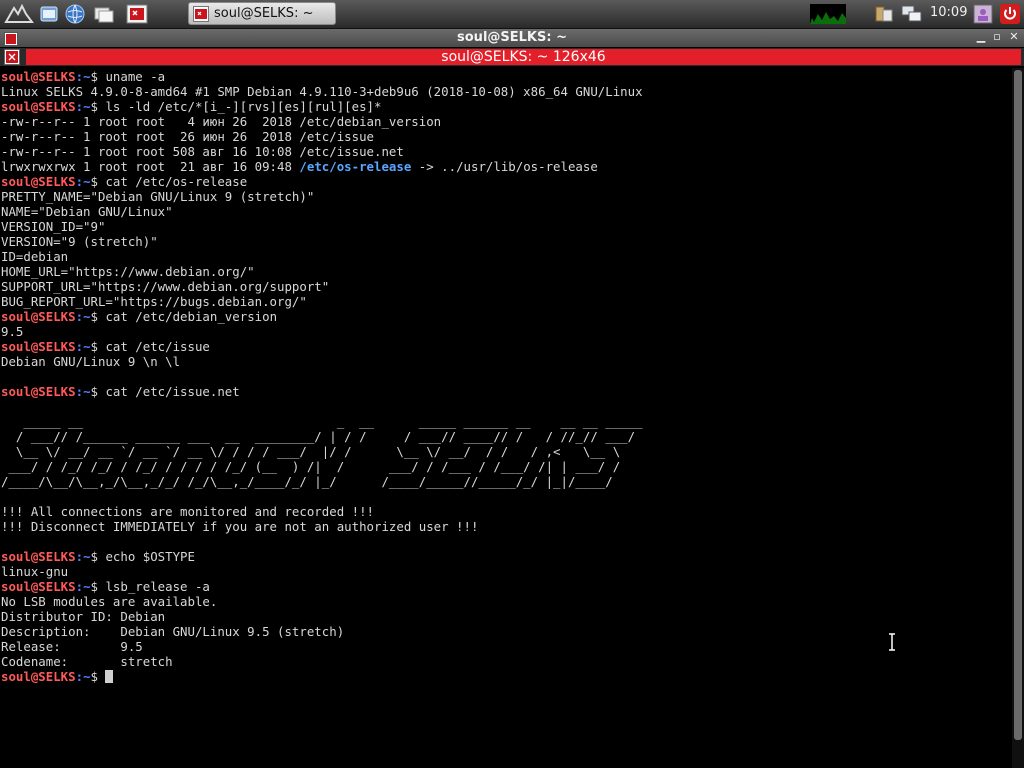 The height and width of the screenshot is (768, 1024). I want to click on output-text: -> ../usr/lib/os-release, so click(504, 166).